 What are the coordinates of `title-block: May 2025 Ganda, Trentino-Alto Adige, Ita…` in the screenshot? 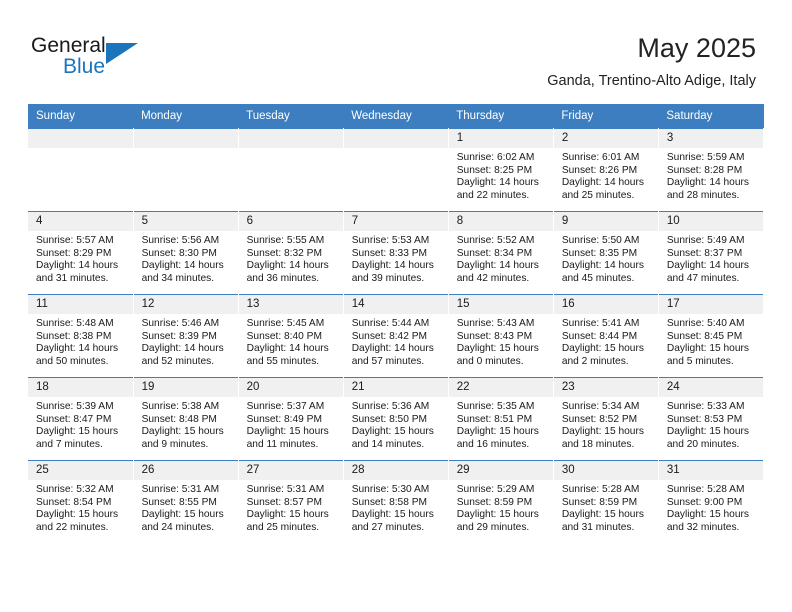 It's located at (651, 61).